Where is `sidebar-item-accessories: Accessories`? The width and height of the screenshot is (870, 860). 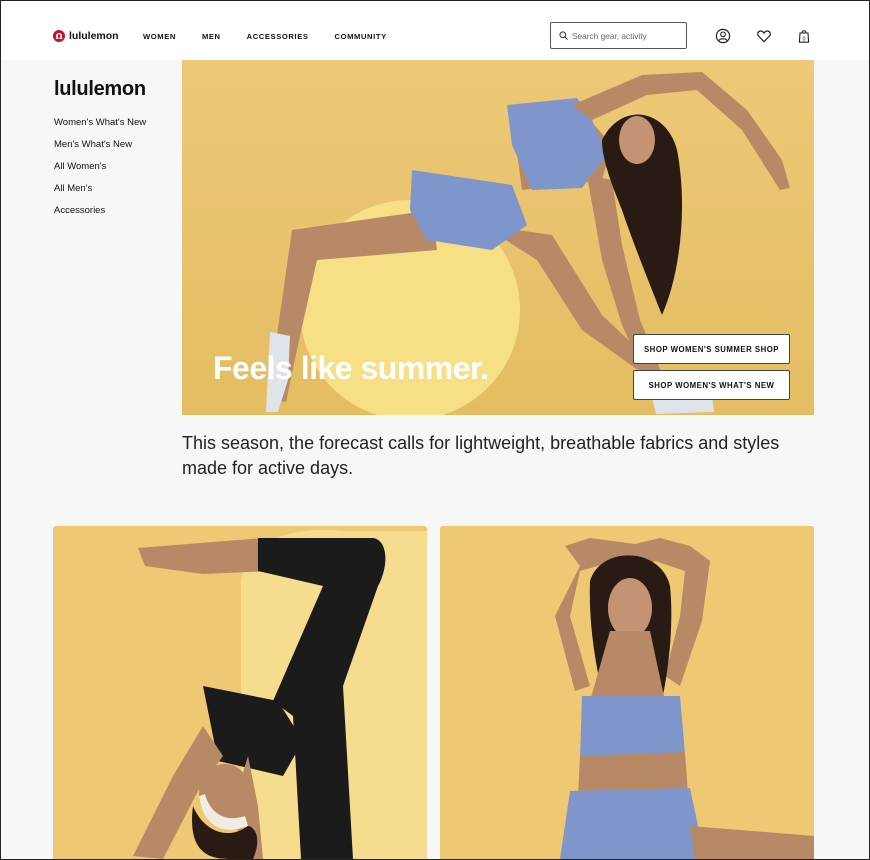 sidebar-item-accessories: Accessories is located at coordinates (100, 216).